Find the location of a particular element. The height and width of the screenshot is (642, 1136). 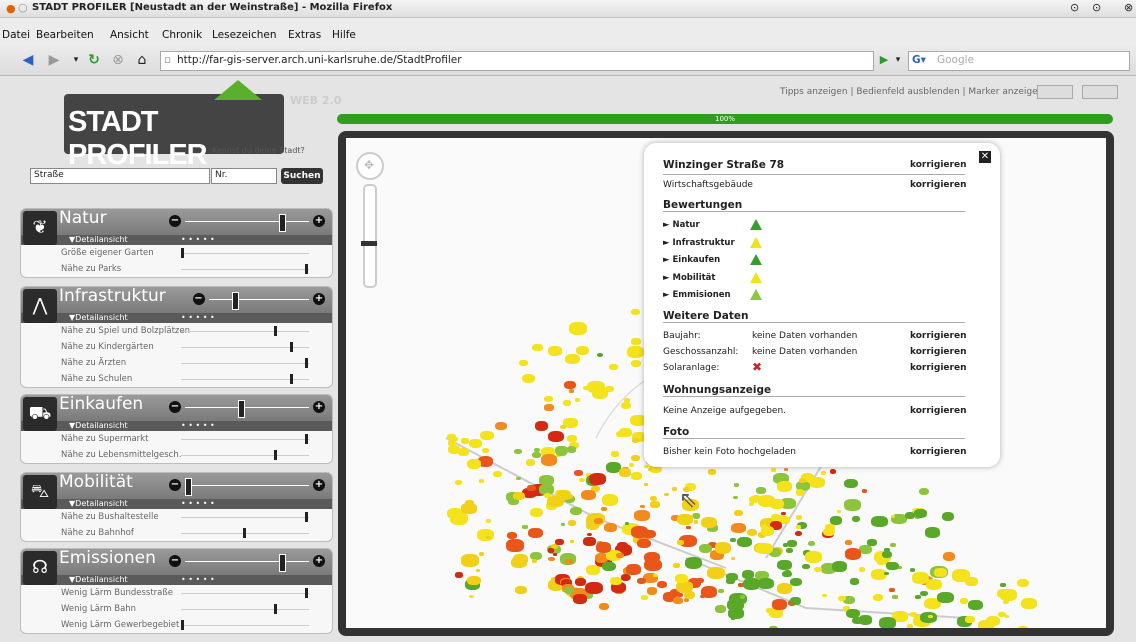

pan-control: ✥ is located at coordinates (370, 166).